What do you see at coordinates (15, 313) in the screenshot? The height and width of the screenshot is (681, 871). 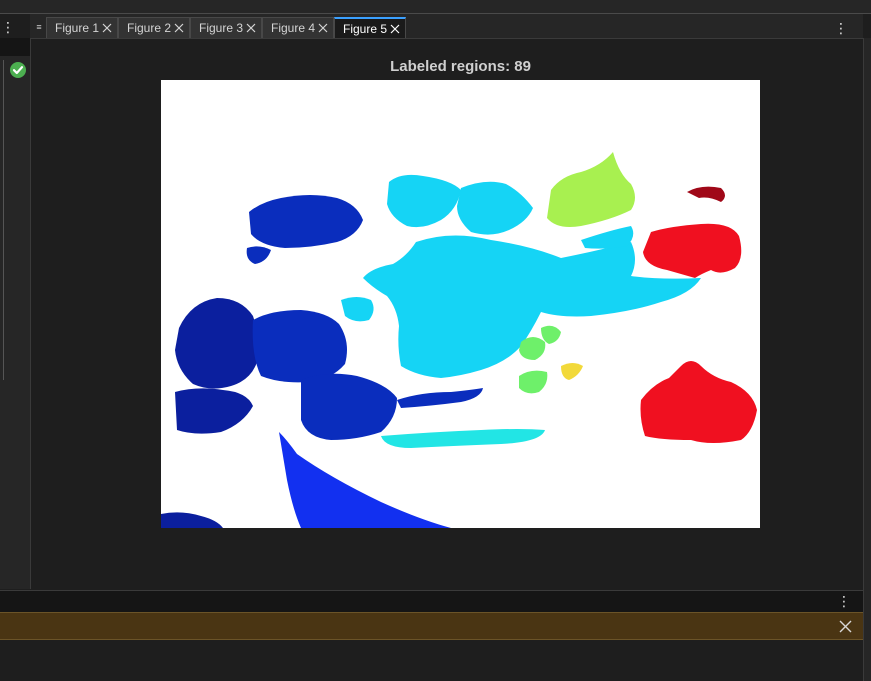 I see `left-sidebar` at bounding box center [15, 313].